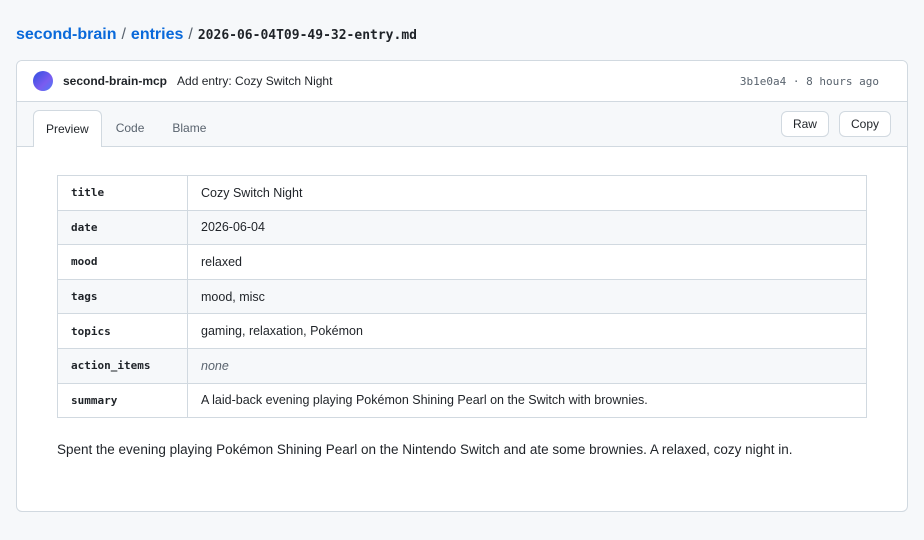 This screenshot has height=540, width=924. What do you see at coordinates (835, 124) in the screenshot?
I see `file-actions: Raw Copy` at bounding box center [835, 124].